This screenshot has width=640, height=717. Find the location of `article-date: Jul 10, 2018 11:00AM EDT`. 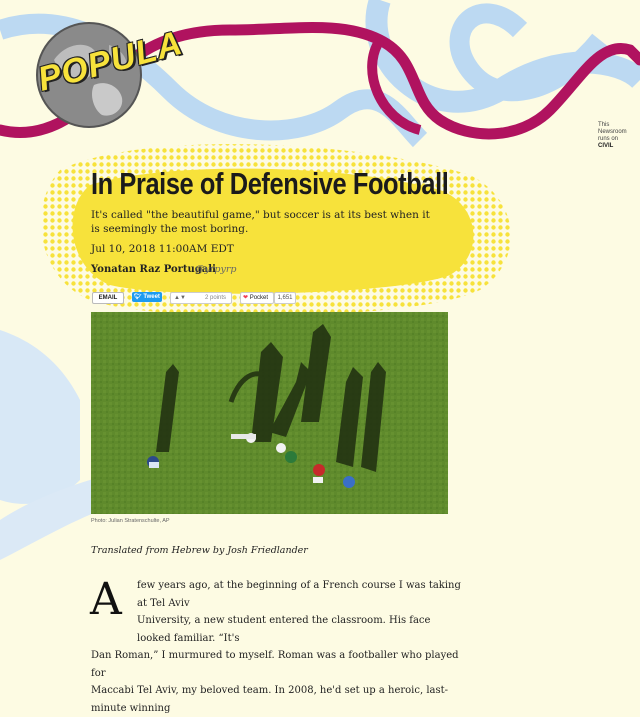

article-date: Jul 10, 2018 11:00AM EDT is located at coordinates (162, 249).